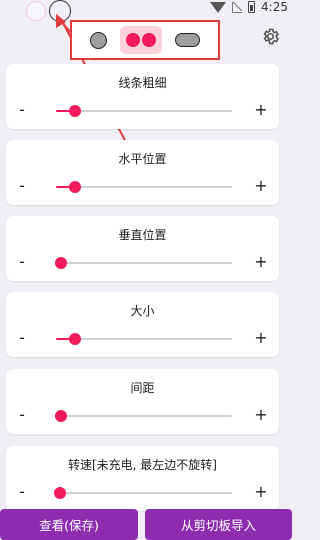 The width and height of the screenshot is (320, 540). I want to click on gear-icon, so click(271, 36).